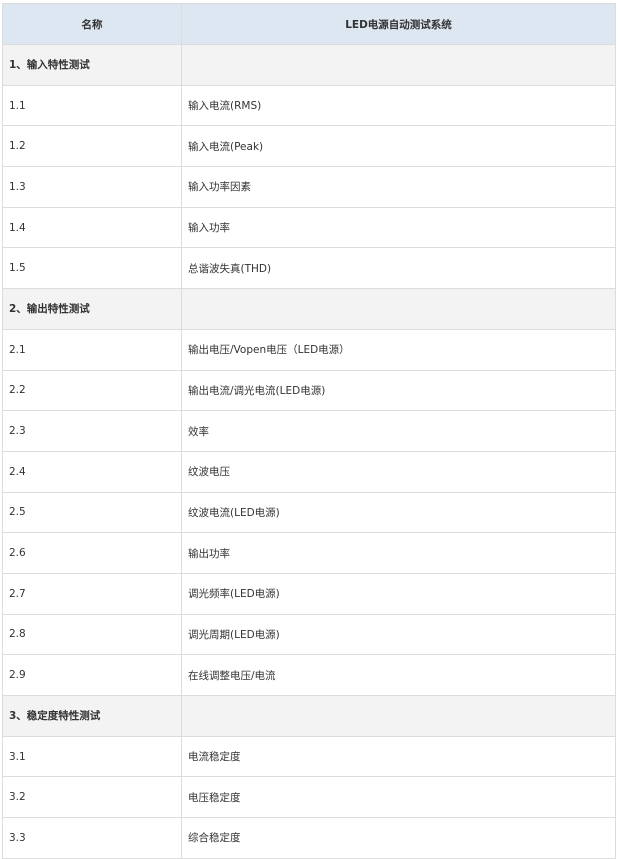  What do you see at coordinates (92, 756) in the screenshot?
I see `item-number-cell: 3.1` at bounding box center [92, 756].